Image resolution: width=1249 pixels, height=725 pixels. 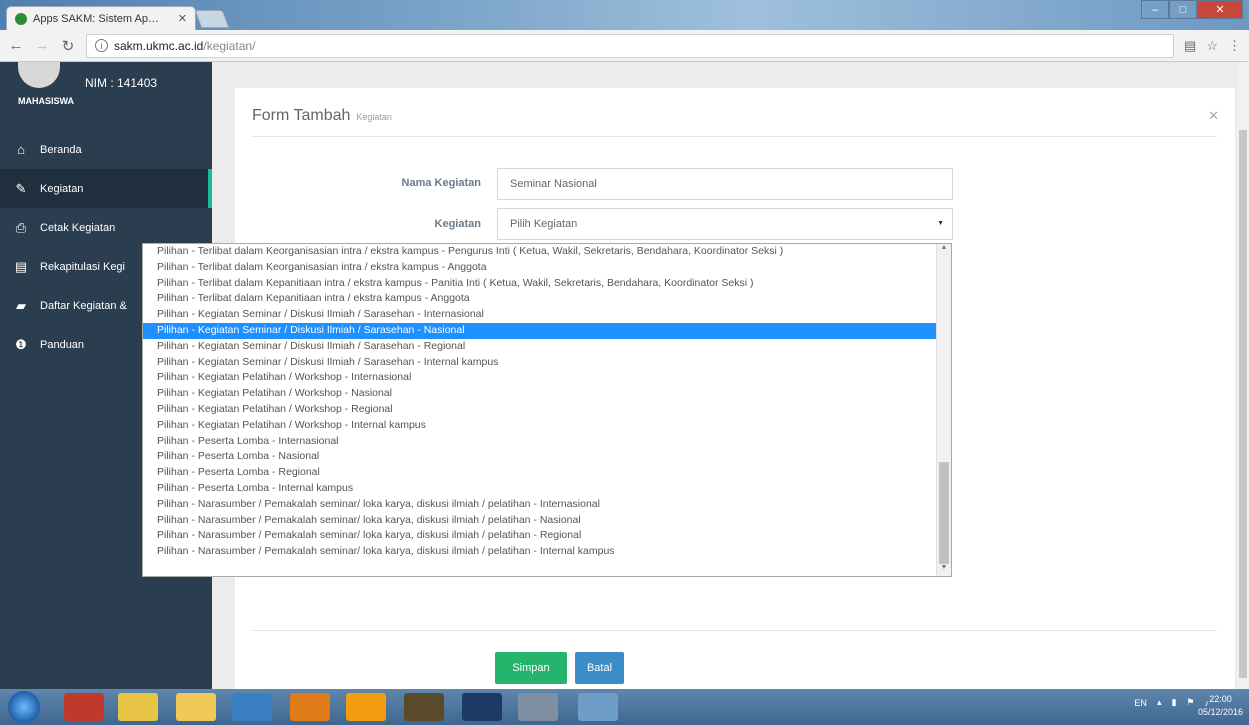 I want to click on clock-time: 22:00, so click(x=1220, y=699).